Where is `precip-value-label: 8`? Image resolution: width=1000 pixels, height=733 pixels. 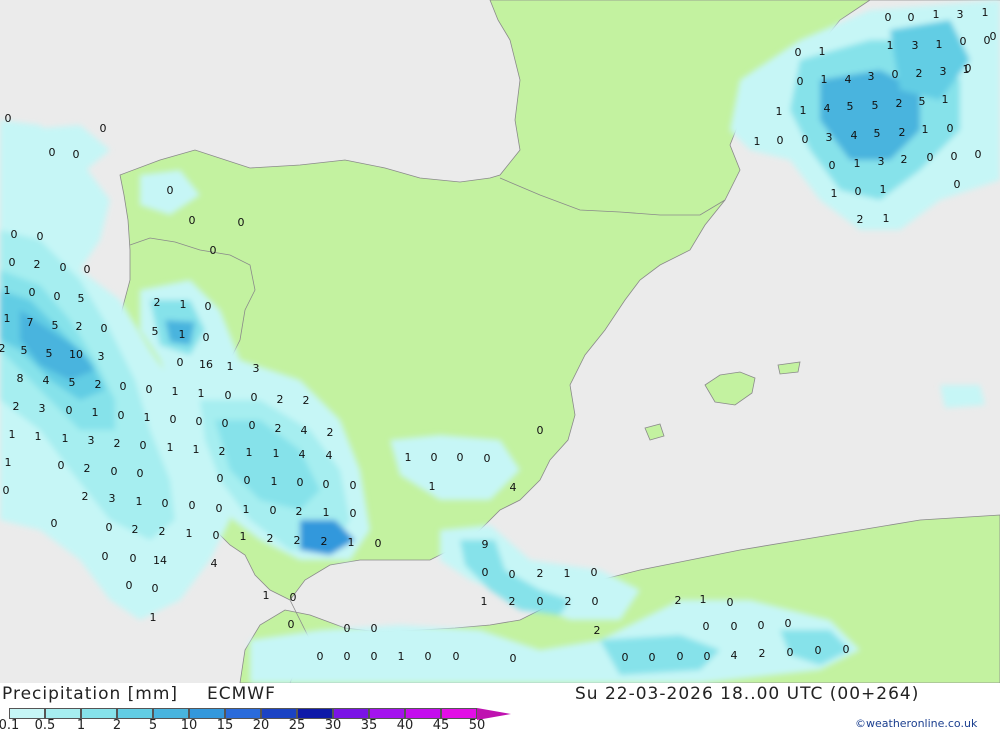
precip-value-label: 8 is located at coordinates (20, 378).